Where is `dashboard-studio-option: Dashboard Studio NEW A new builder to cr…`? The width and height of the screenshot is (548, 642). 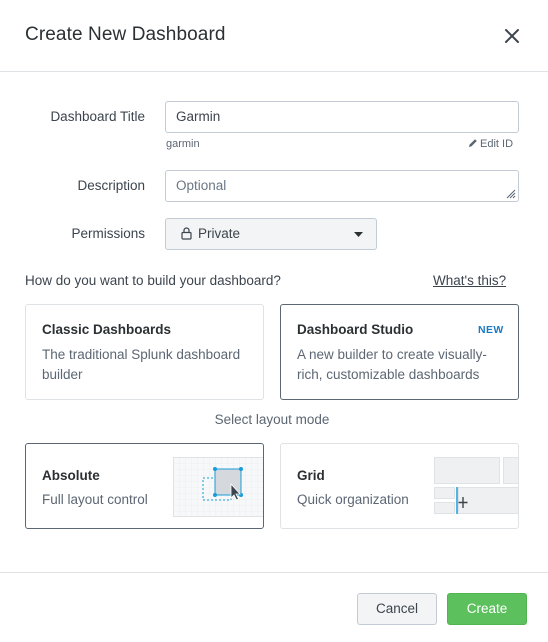 dashboard-studio-option: Dashboard Studio NEW A new builder to cr… is located at coordinates (399, 352).